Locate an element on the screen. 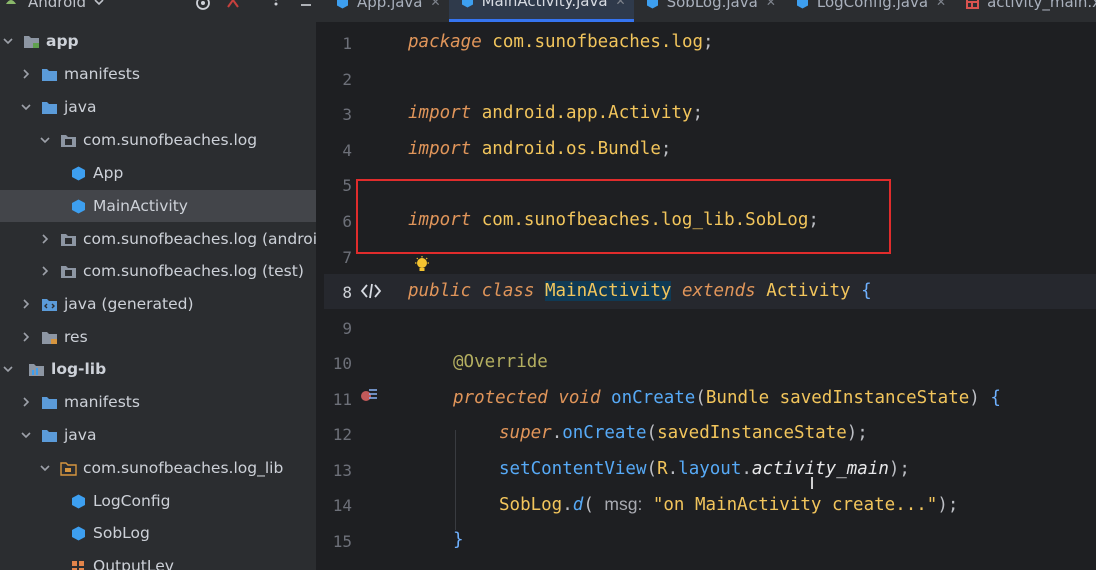 This screenshot has width=1096, height=570. tree-node-manifests-lib: manifests is located at coordinates (158, 402).